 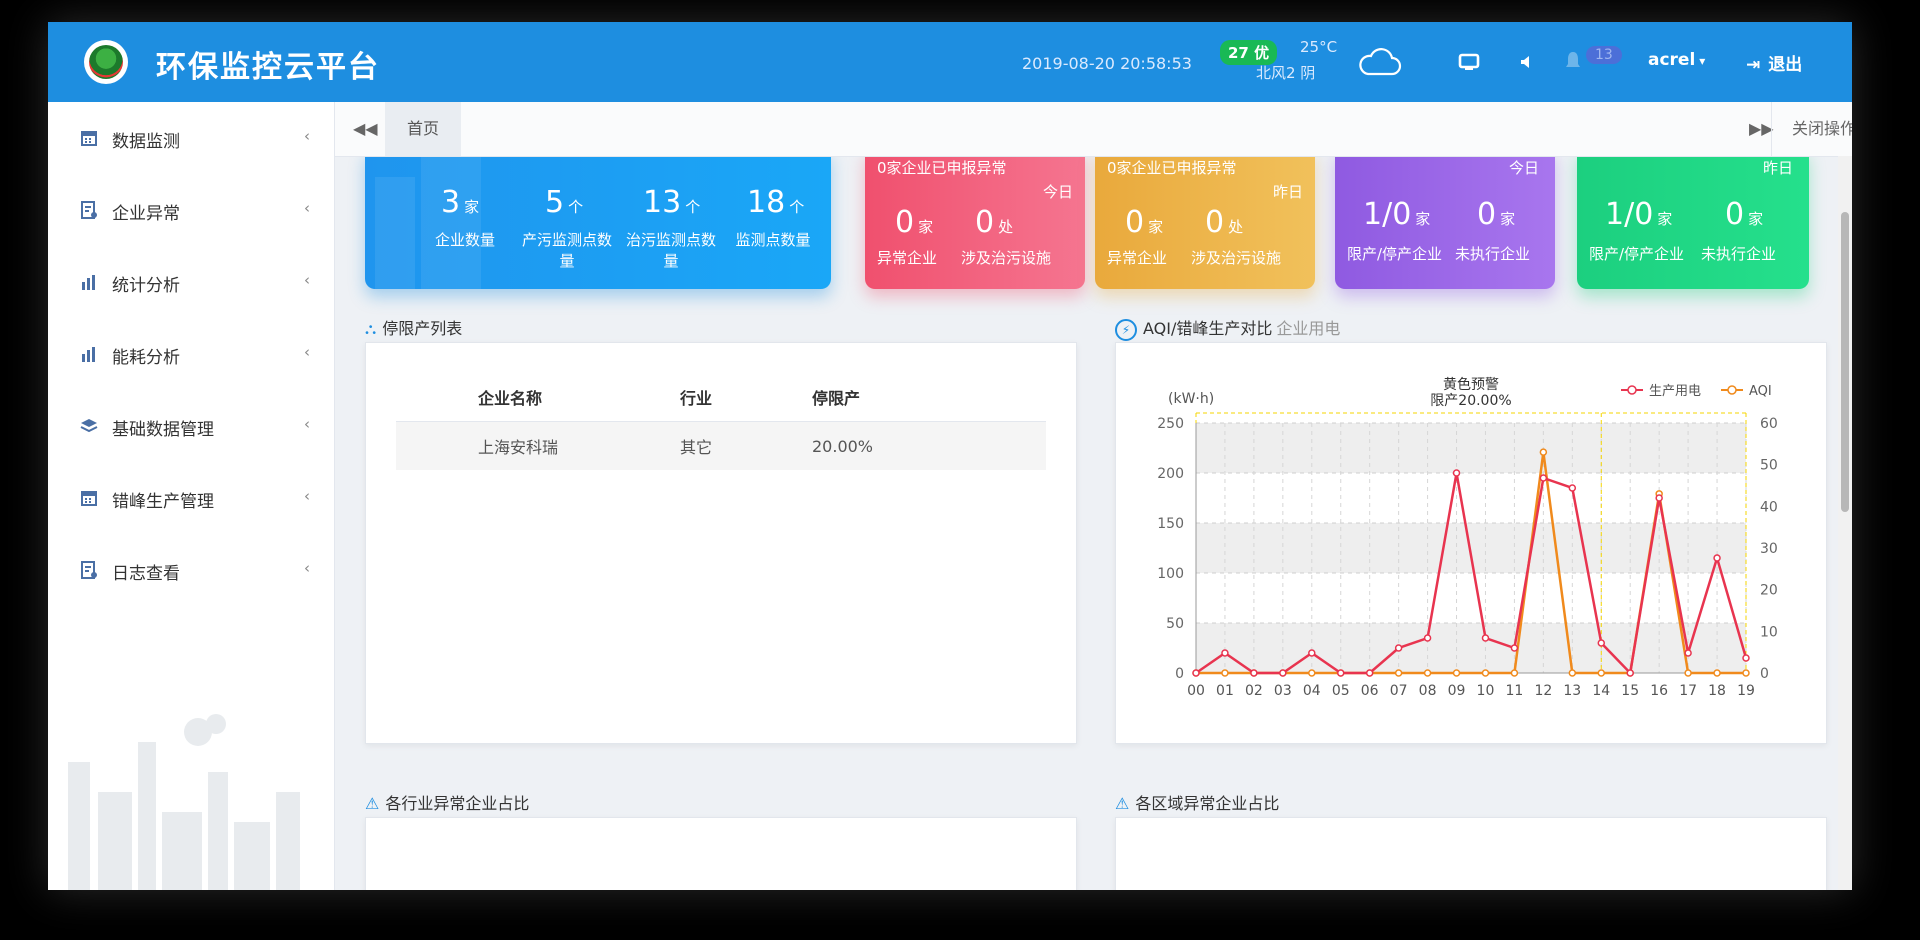 What do you see at coordinates (1676, 60) in the screenshot?
I see `user-menu: acrel ▾` at bounding box center [1676, 60].